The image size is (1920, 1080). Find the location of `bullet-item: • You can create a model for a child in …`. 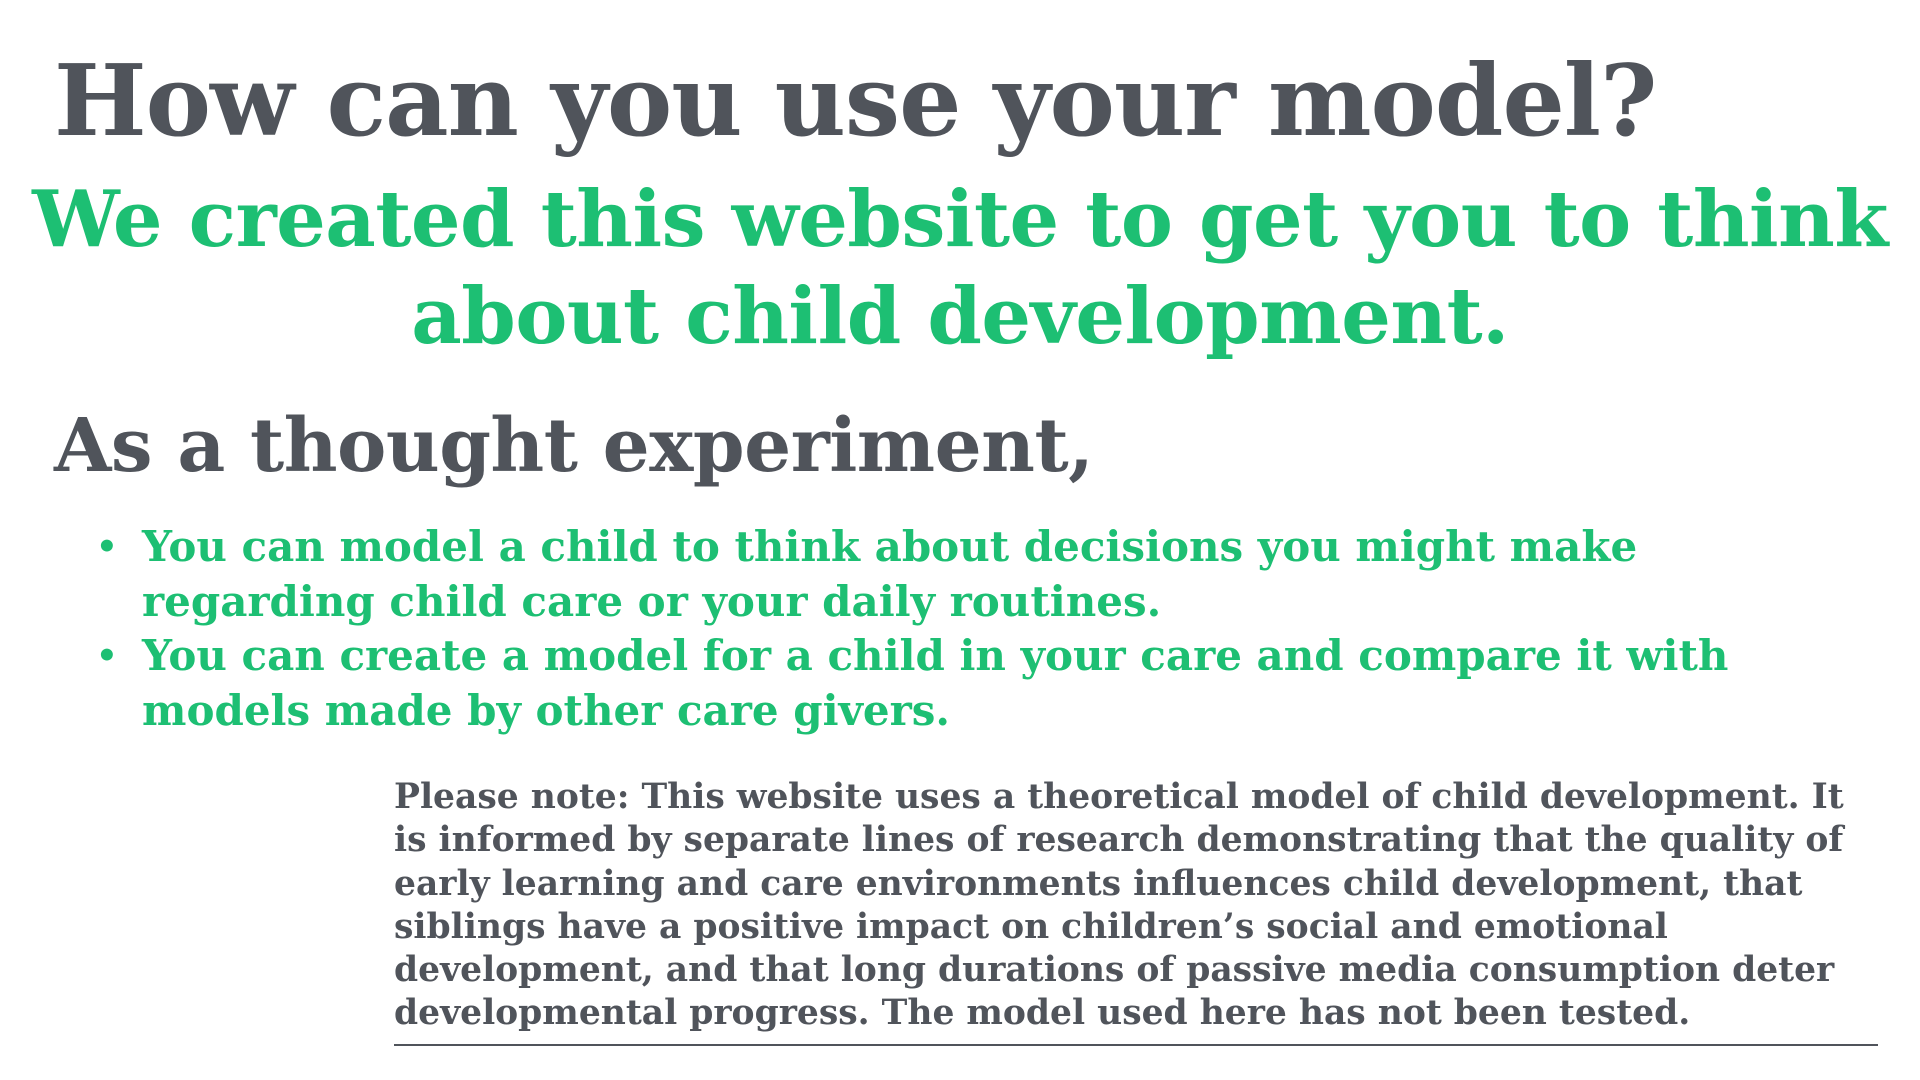

bullet-item: • You can create a model for a child in … is located at coordinates (976, 683).